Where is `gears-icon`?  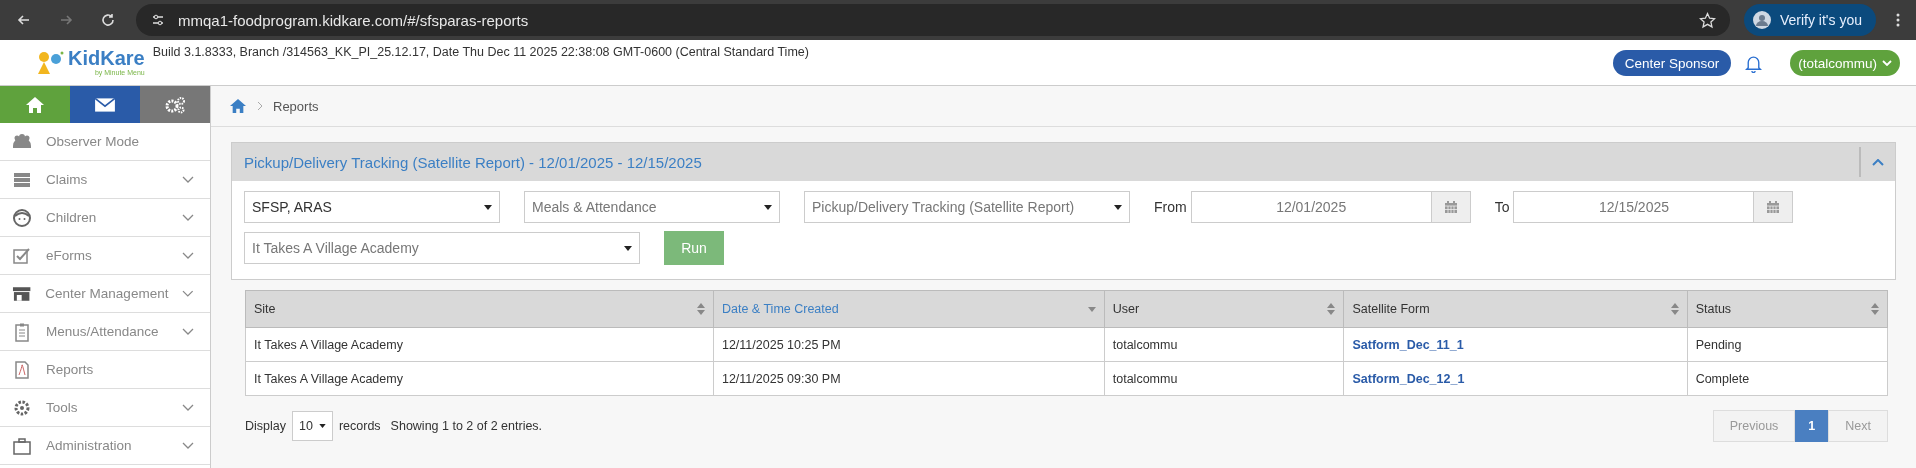
gears-icon is located at coordinates (175, 104).